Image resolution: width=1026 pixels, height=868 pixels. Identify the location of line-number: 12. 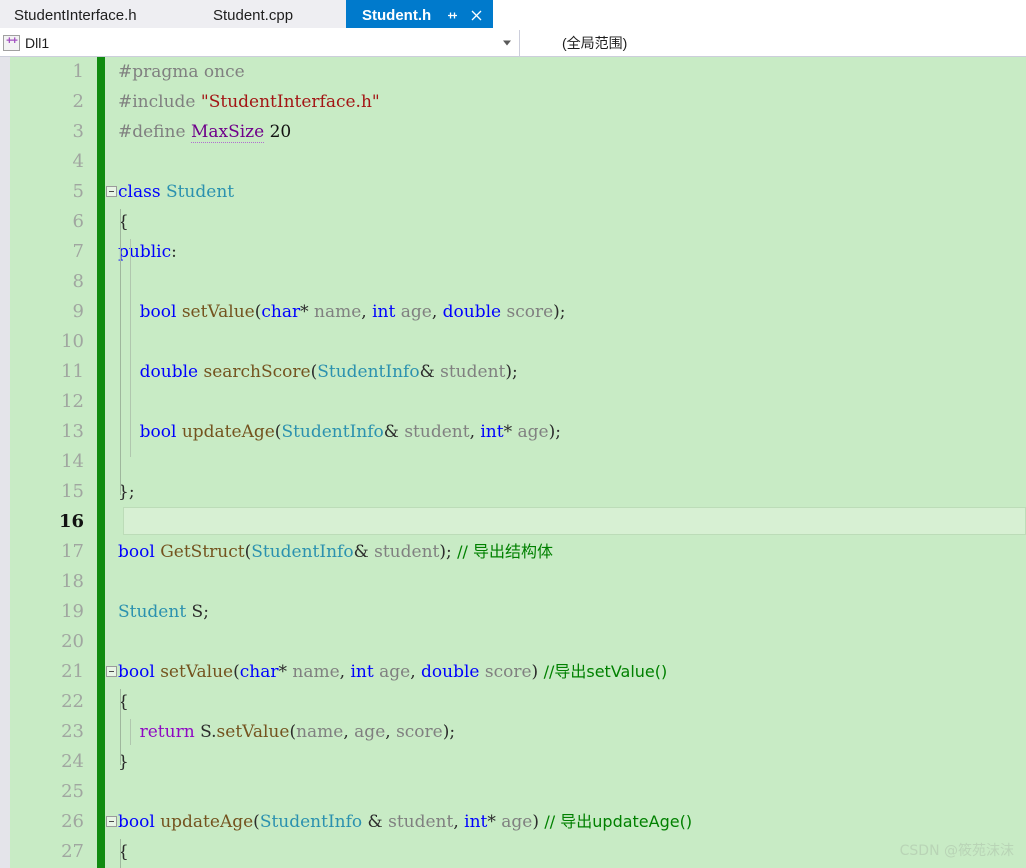
(72, 401).